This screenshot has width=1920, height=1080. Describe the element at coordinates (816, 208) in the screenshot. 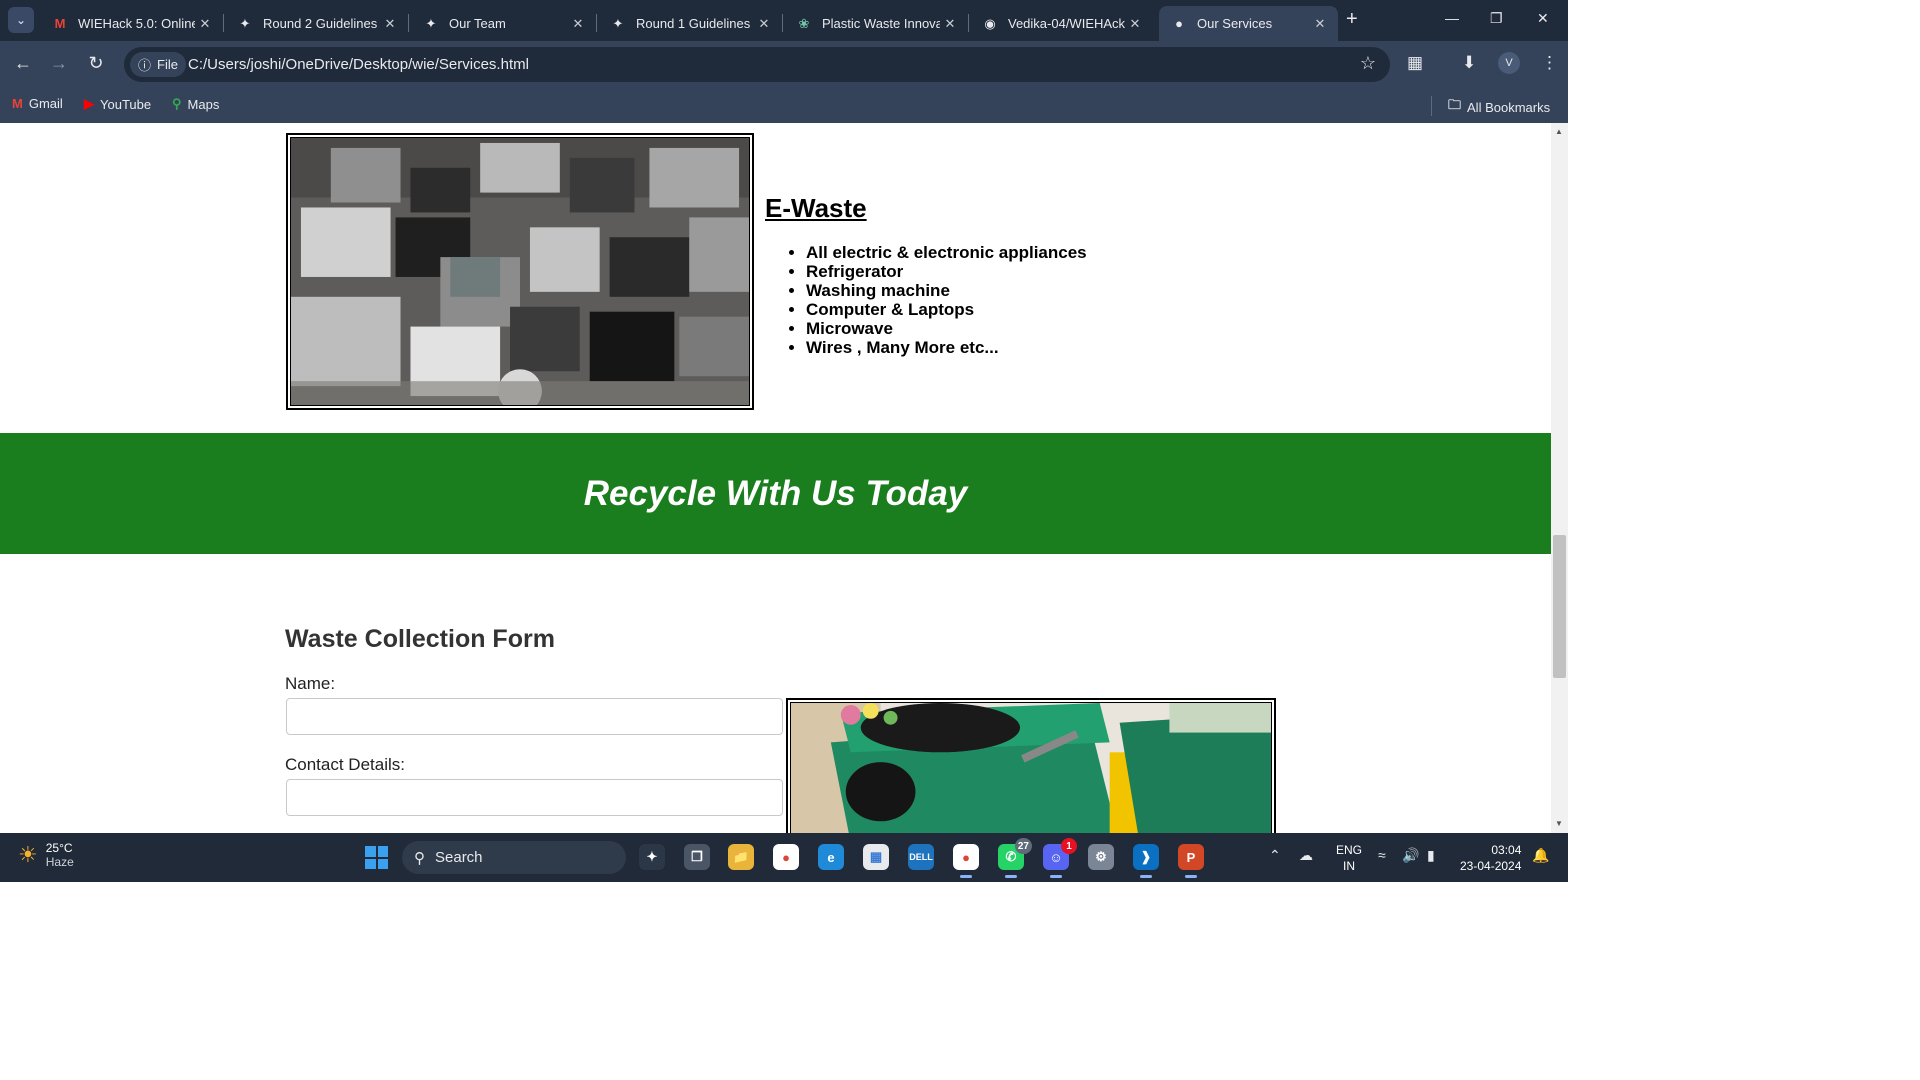

I see `ewaste-heading: E-Waste` at that location.